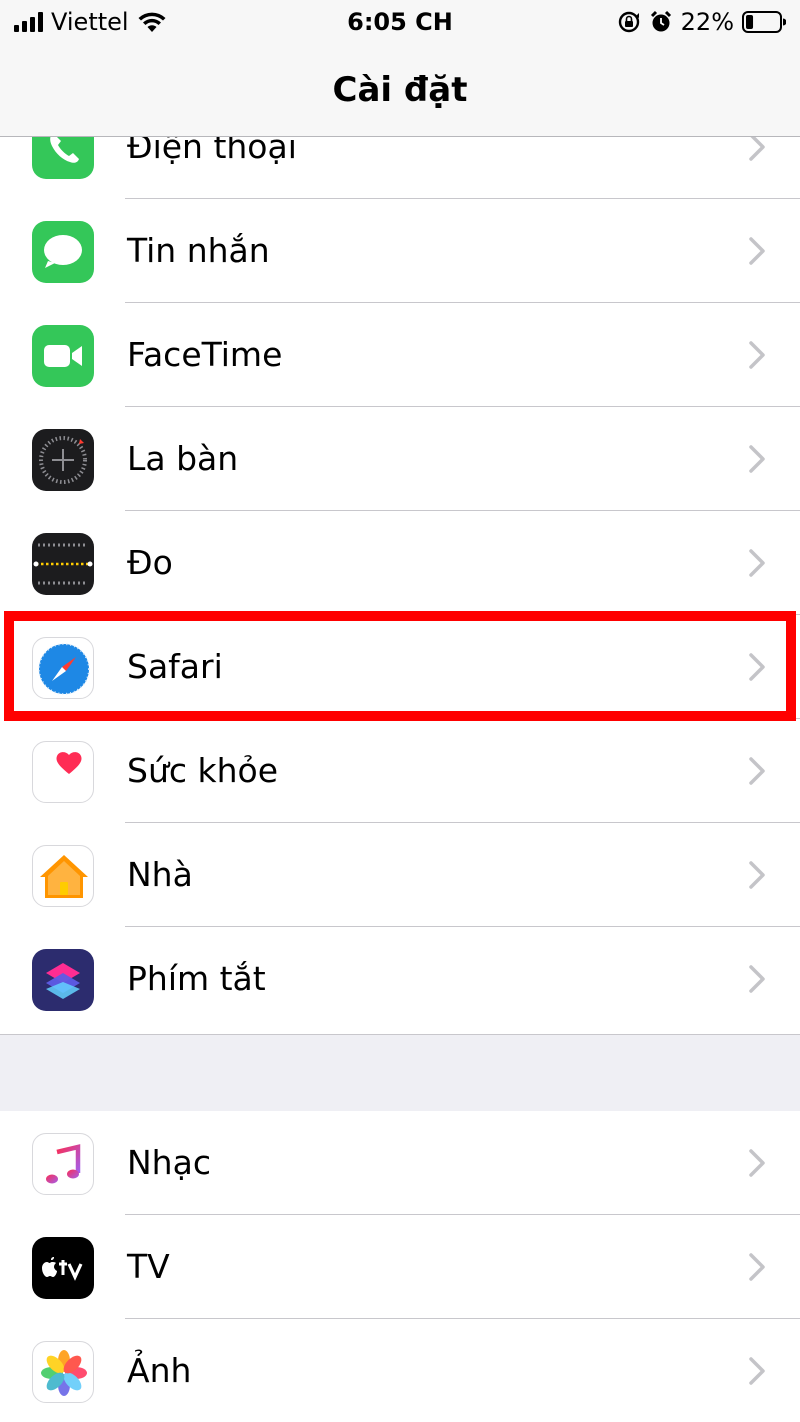 This screenshot has width=800, height=1422. Describe the element at coordinates (169, 1162) in the screenshot. I see `settings-row-label: Nhạc` at that location.